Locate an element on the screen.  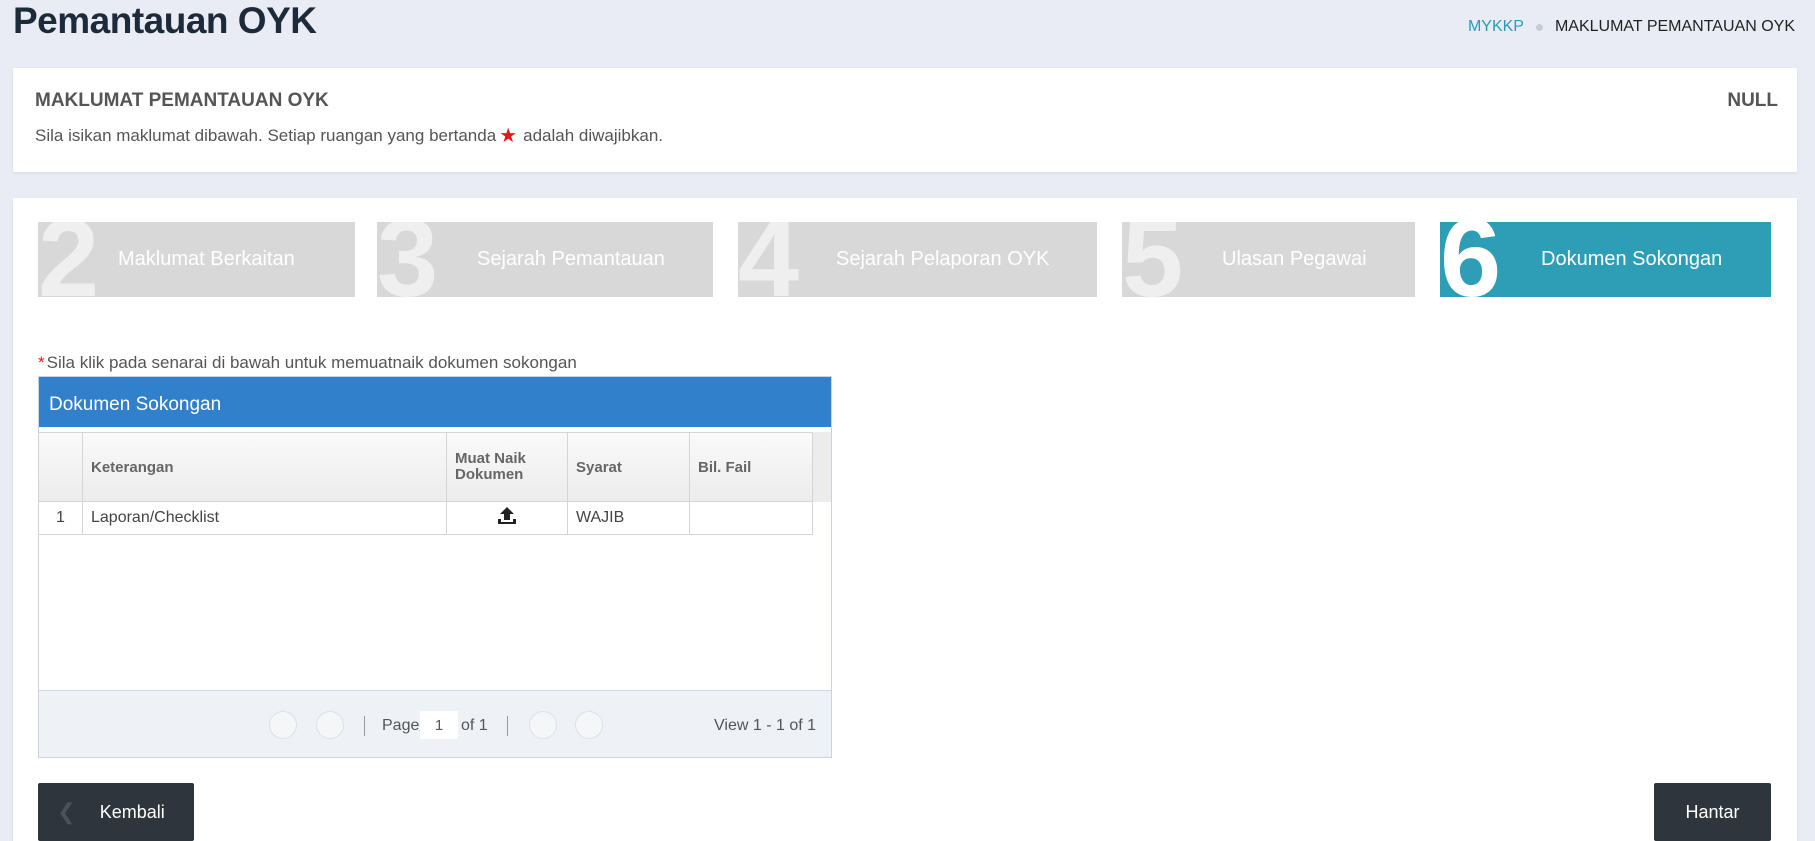
required-star-icon: ★ is located at coordinates (508, 136).